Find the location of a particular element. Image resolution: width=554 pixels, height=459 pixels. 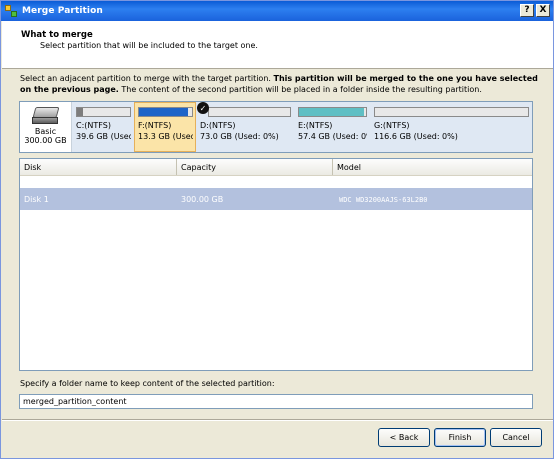

partition-c: C:(NTFS) 39.6 GB (Used is located at coordinates (103, 127).